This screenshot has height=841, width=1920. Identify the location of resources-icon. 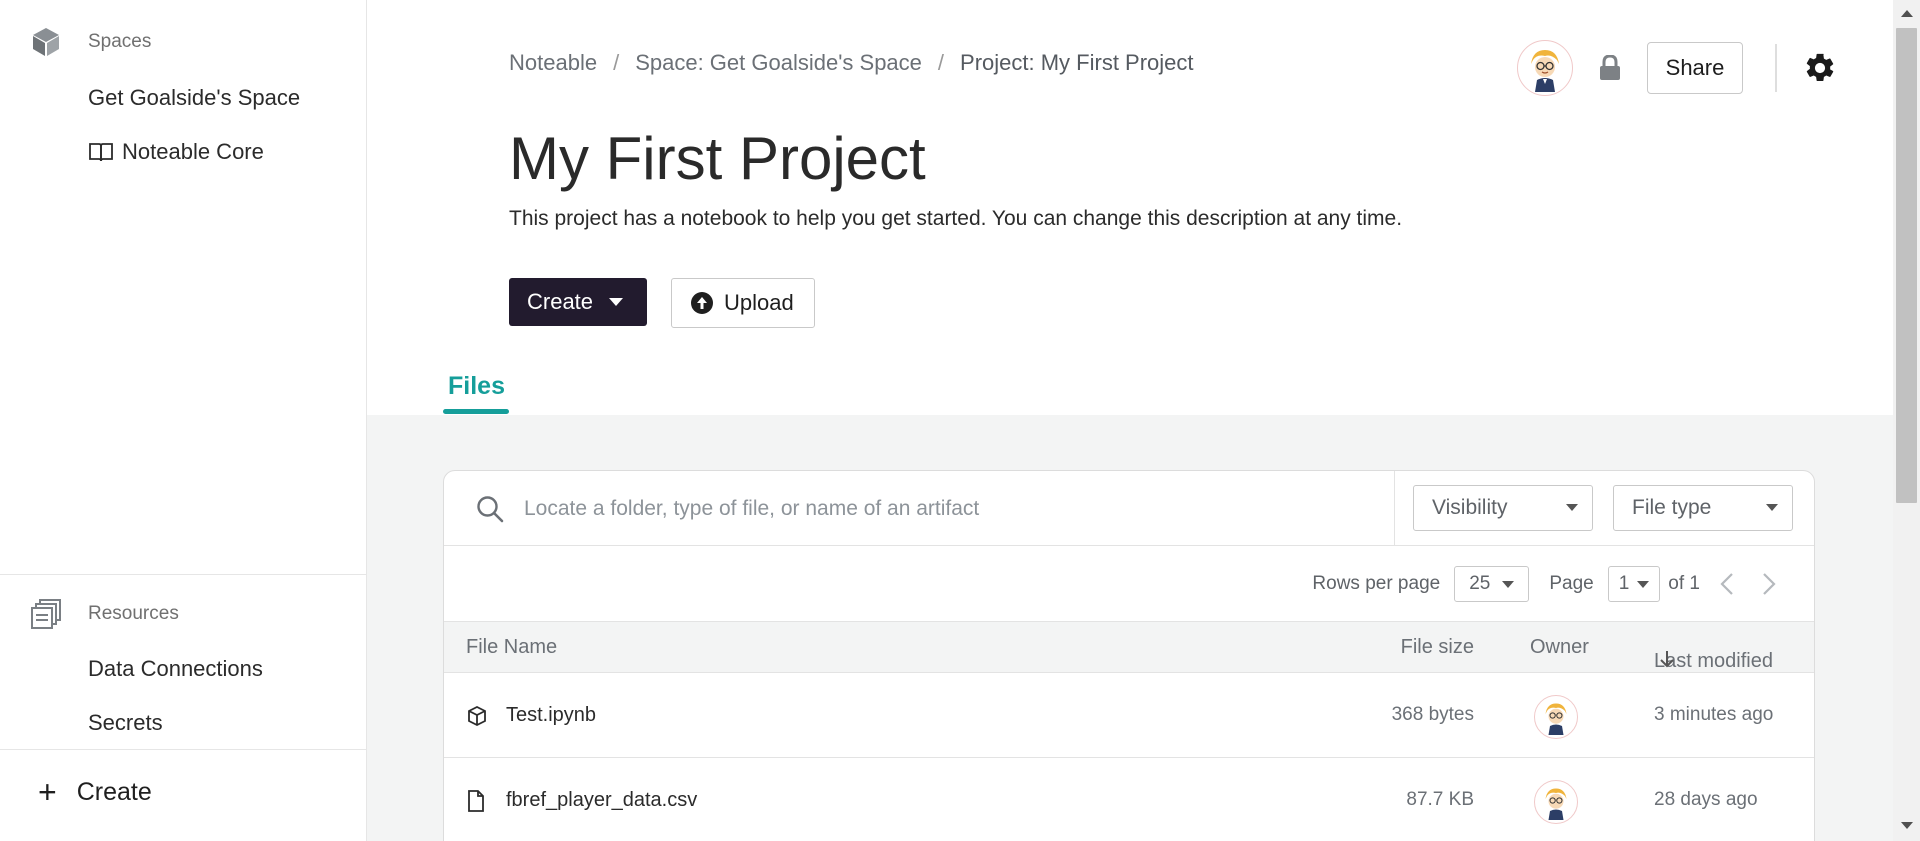
(46, 614).